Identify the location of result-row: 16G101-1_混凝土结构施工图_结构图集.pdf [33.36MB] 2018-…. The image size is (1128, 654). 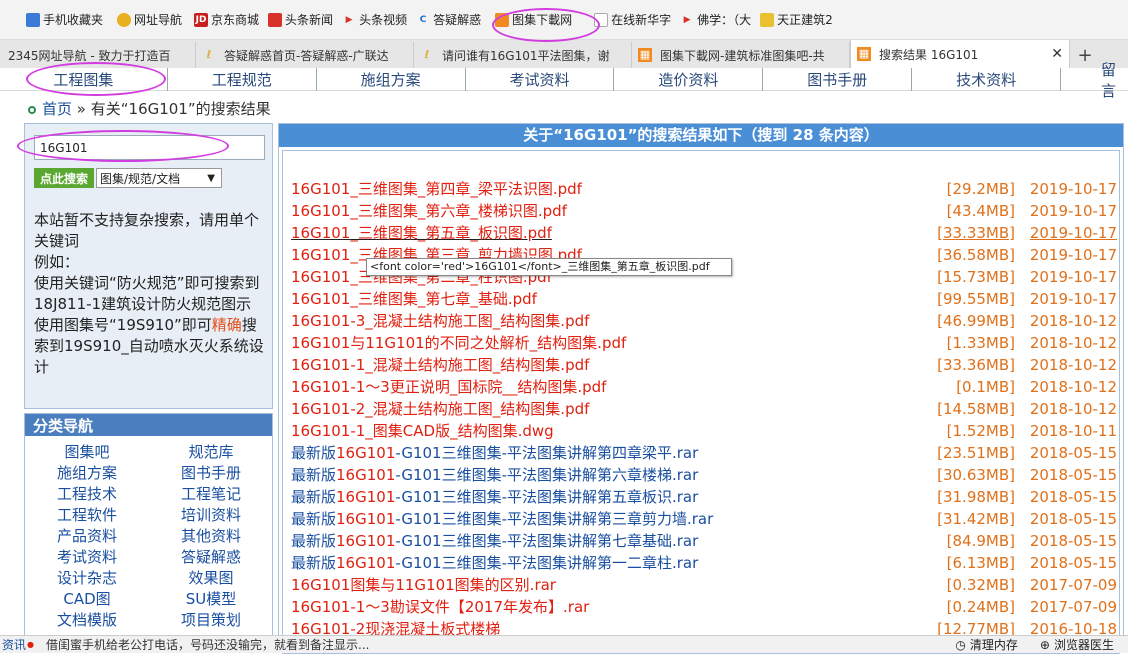
(705, 365).